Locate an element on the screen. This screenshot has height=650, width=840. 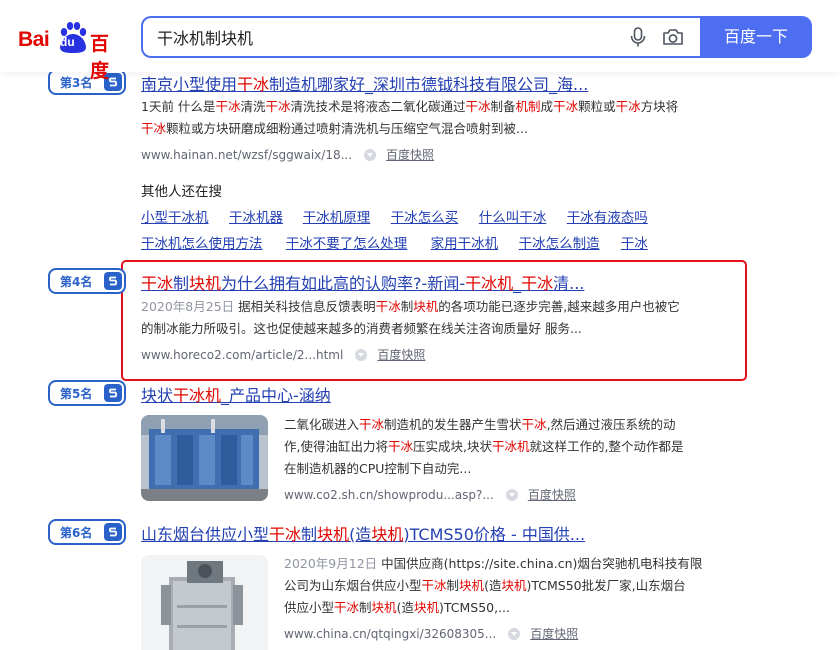
snippet-line: 公司为山东烟台供应小型干冰制块机(造块机)TCMS50批发厂家,山东烟台 is located at coordinates (494, 586).